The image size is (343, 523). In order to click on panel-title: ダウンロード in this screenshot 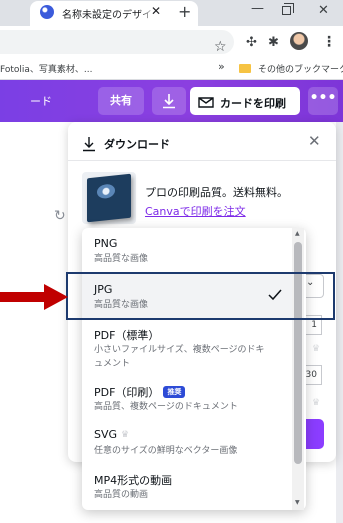, I will do `click(137, 144)`.